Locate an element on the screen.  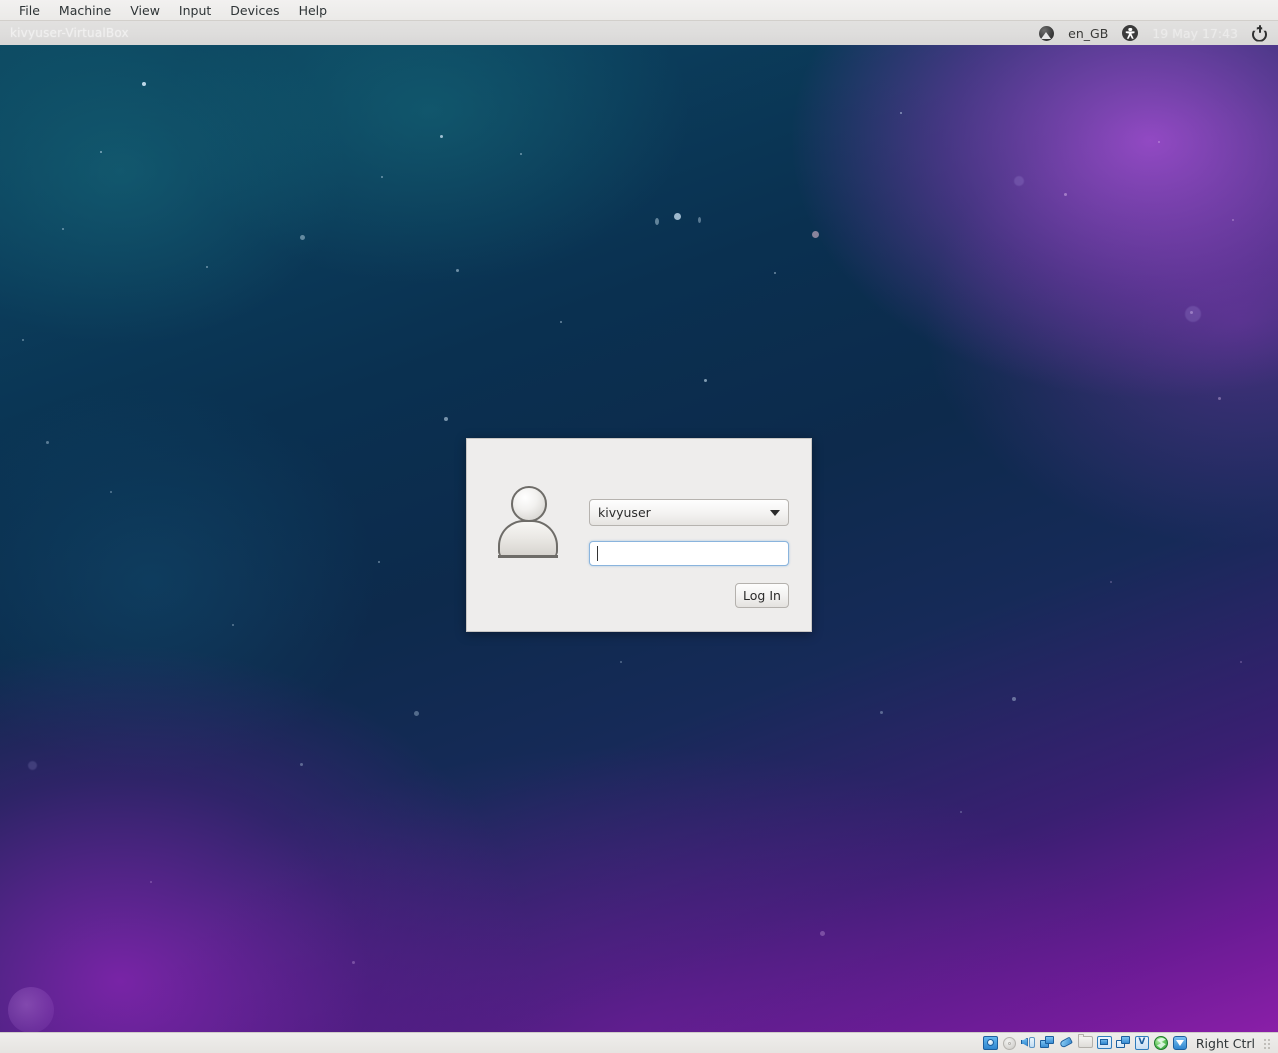
virtualization-glyph: V is located at coordinates (1141, 1042).